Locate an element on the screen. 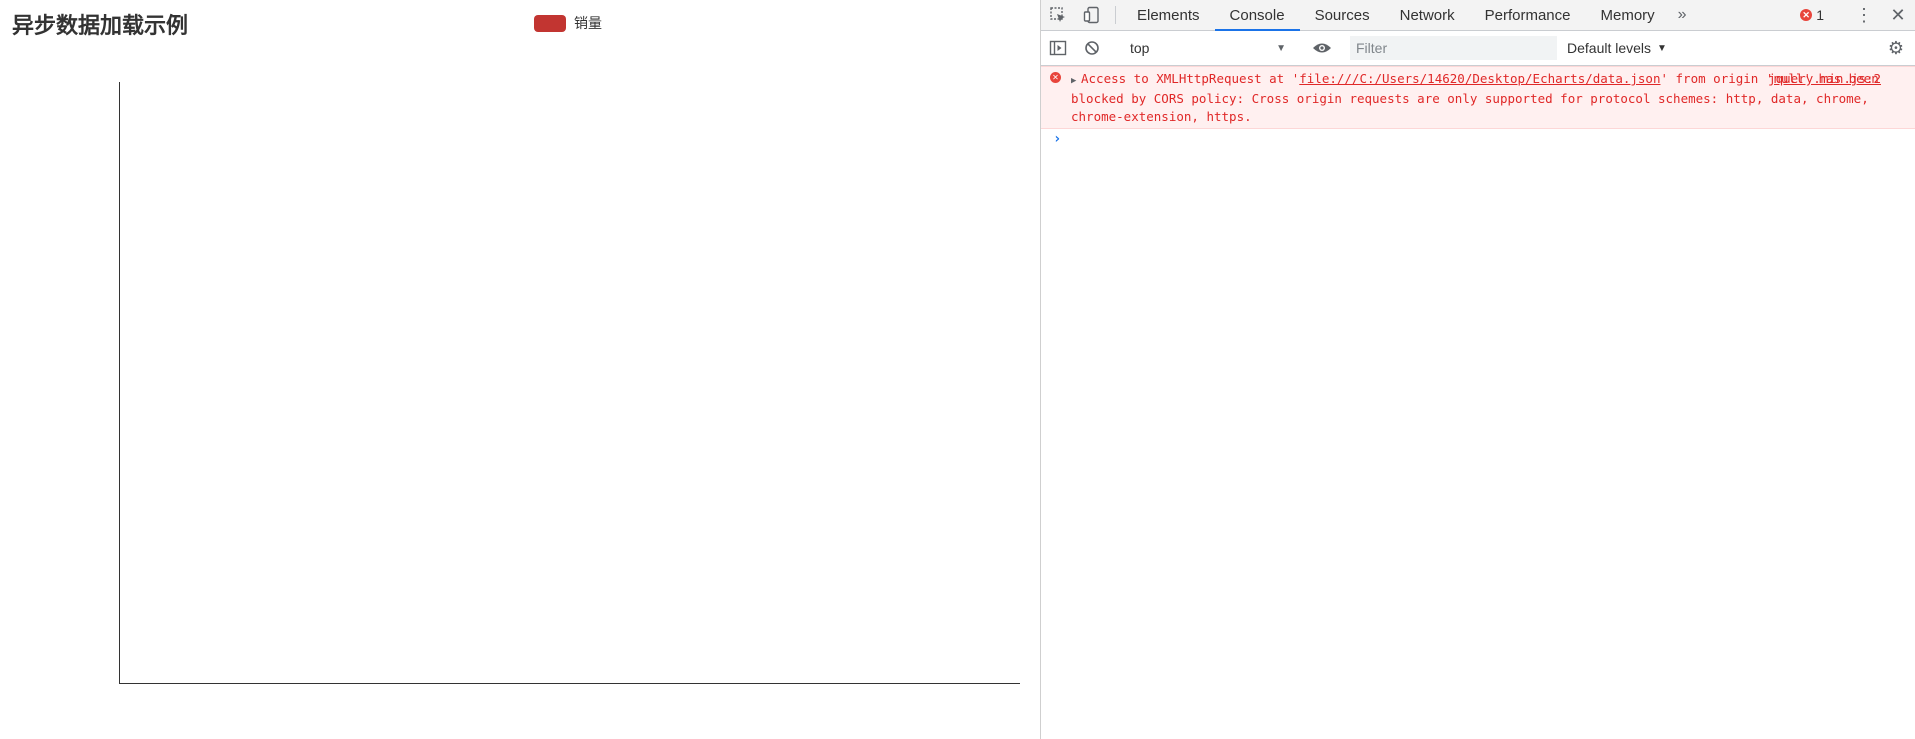  more-tabs-icon: » is located at coordinates (1682, 15).